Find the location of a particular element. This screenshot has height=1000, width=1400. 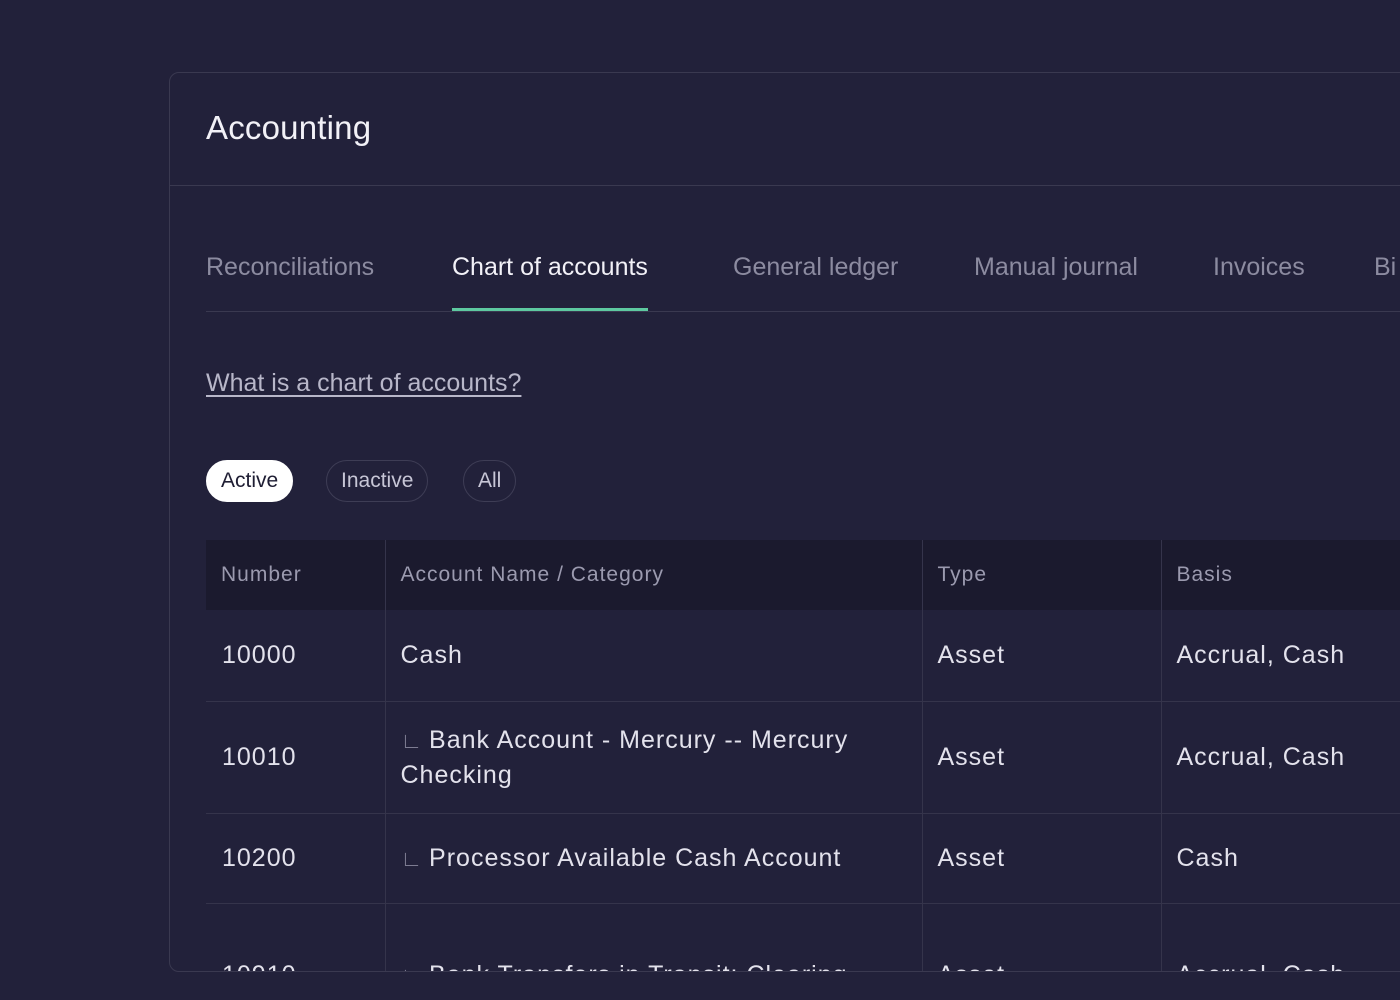

table-row: 10000 Cash Asset Accrual, Cash is located at coordinates (803, 656).